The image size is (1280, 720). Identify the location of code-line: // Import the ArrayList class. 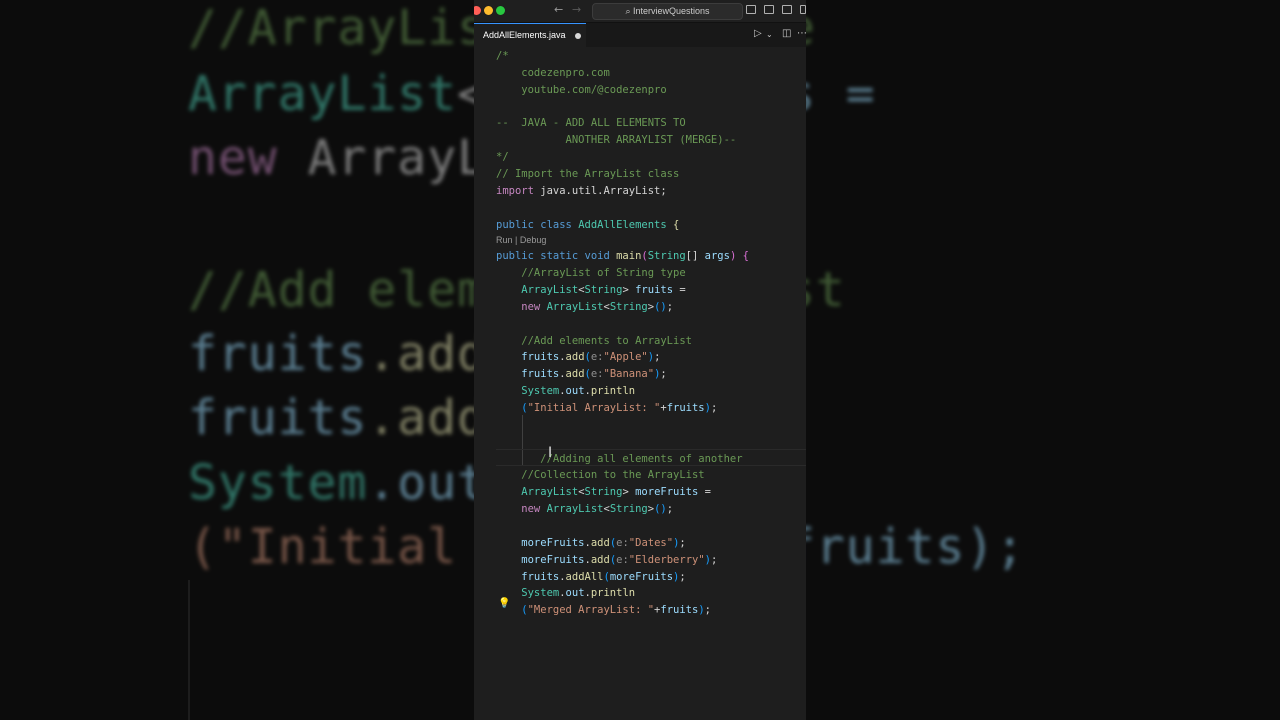
(587, 174).